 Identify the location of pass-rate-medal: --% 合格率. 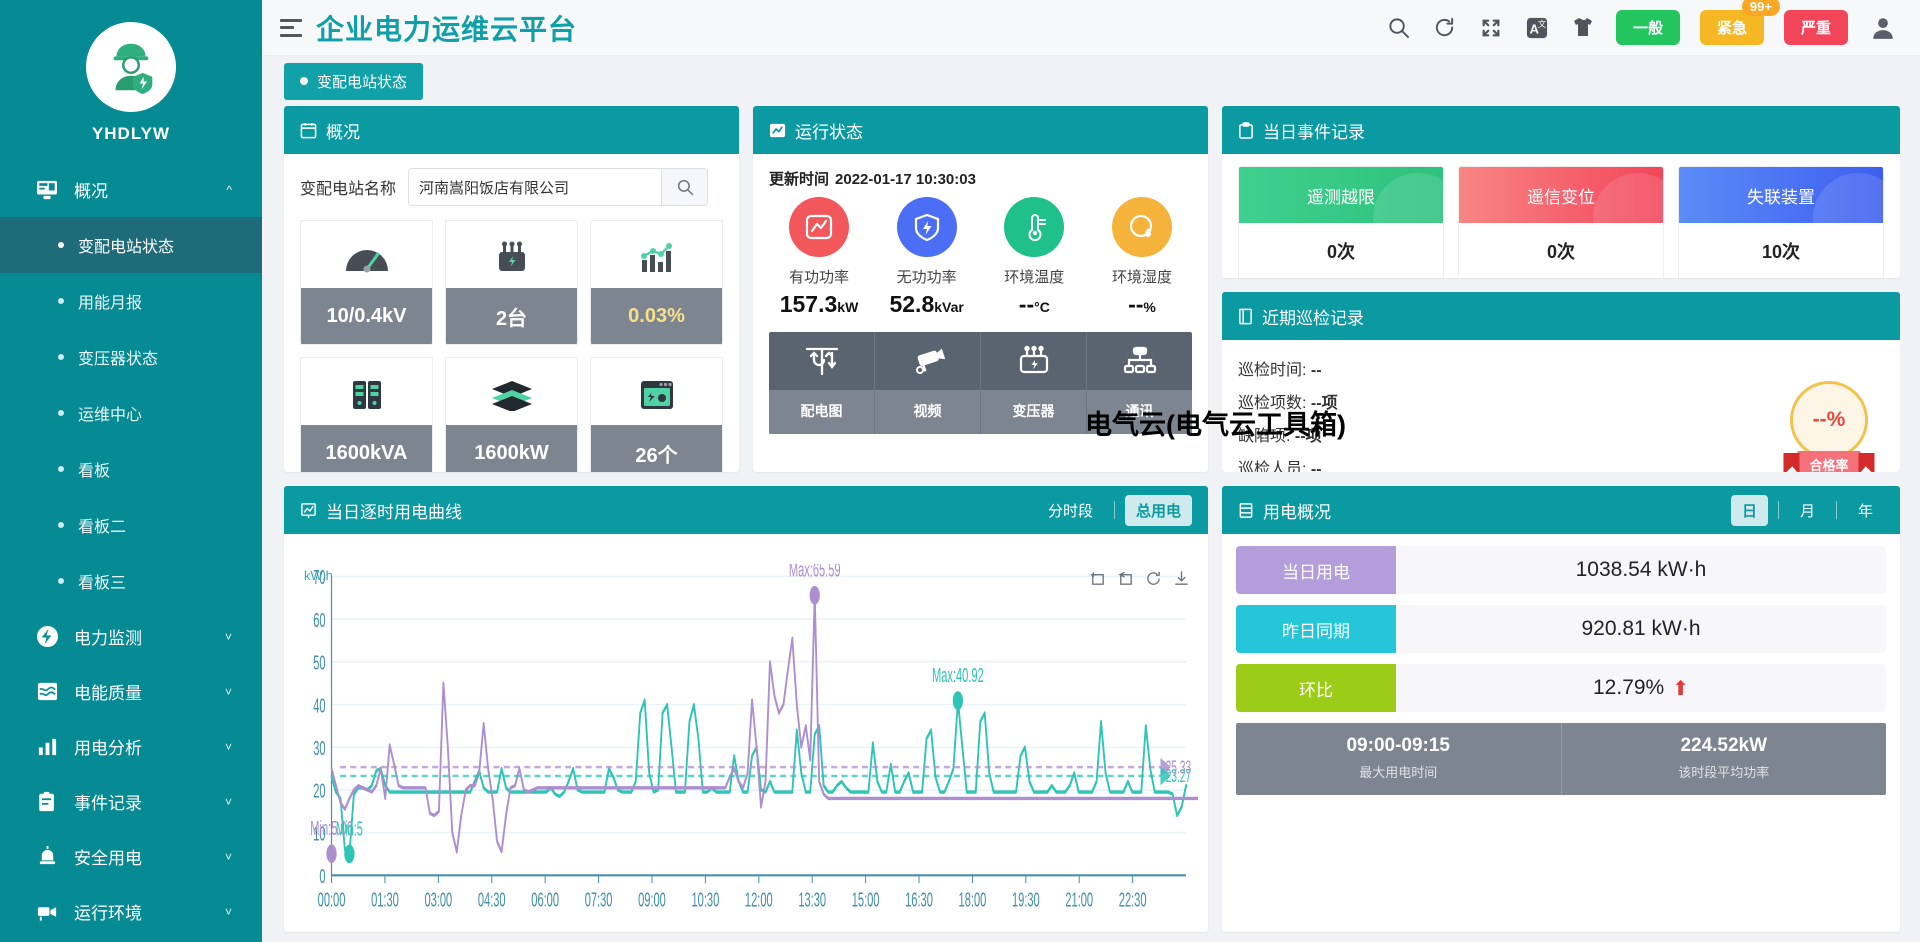
(1829, 413).